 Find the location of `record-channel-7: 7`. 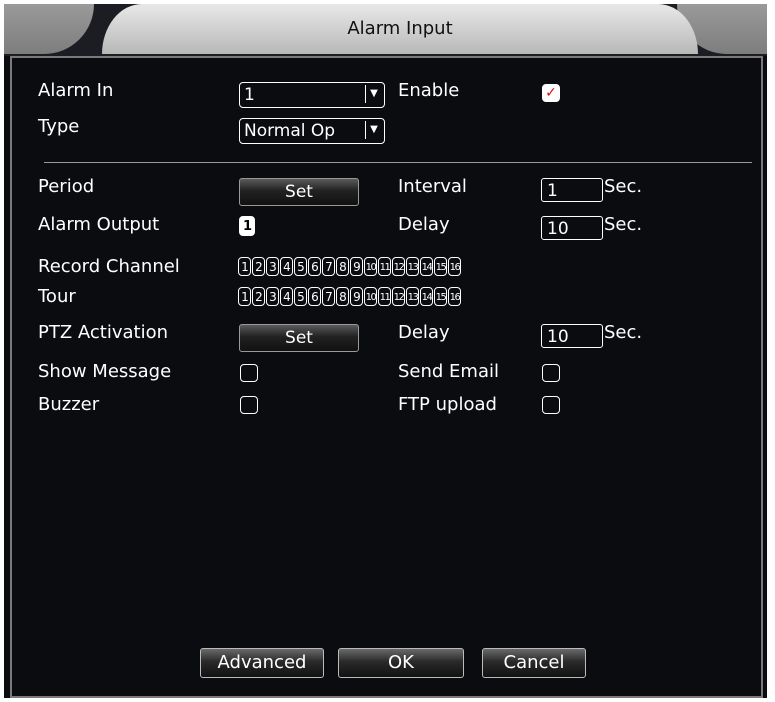

record-channel-7: 7 is located at coordinates (328, 266).